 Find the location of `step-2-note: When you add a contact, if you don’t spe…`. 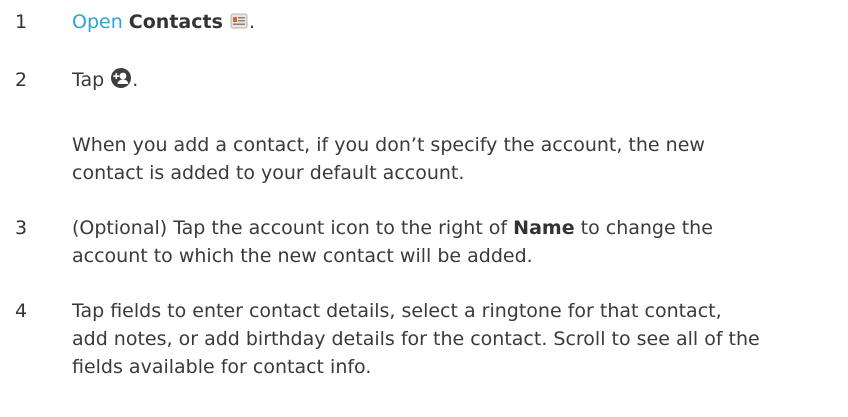

step-2-note: When you add a contact, if you don’t spe… is located at coordinates (457, 159).